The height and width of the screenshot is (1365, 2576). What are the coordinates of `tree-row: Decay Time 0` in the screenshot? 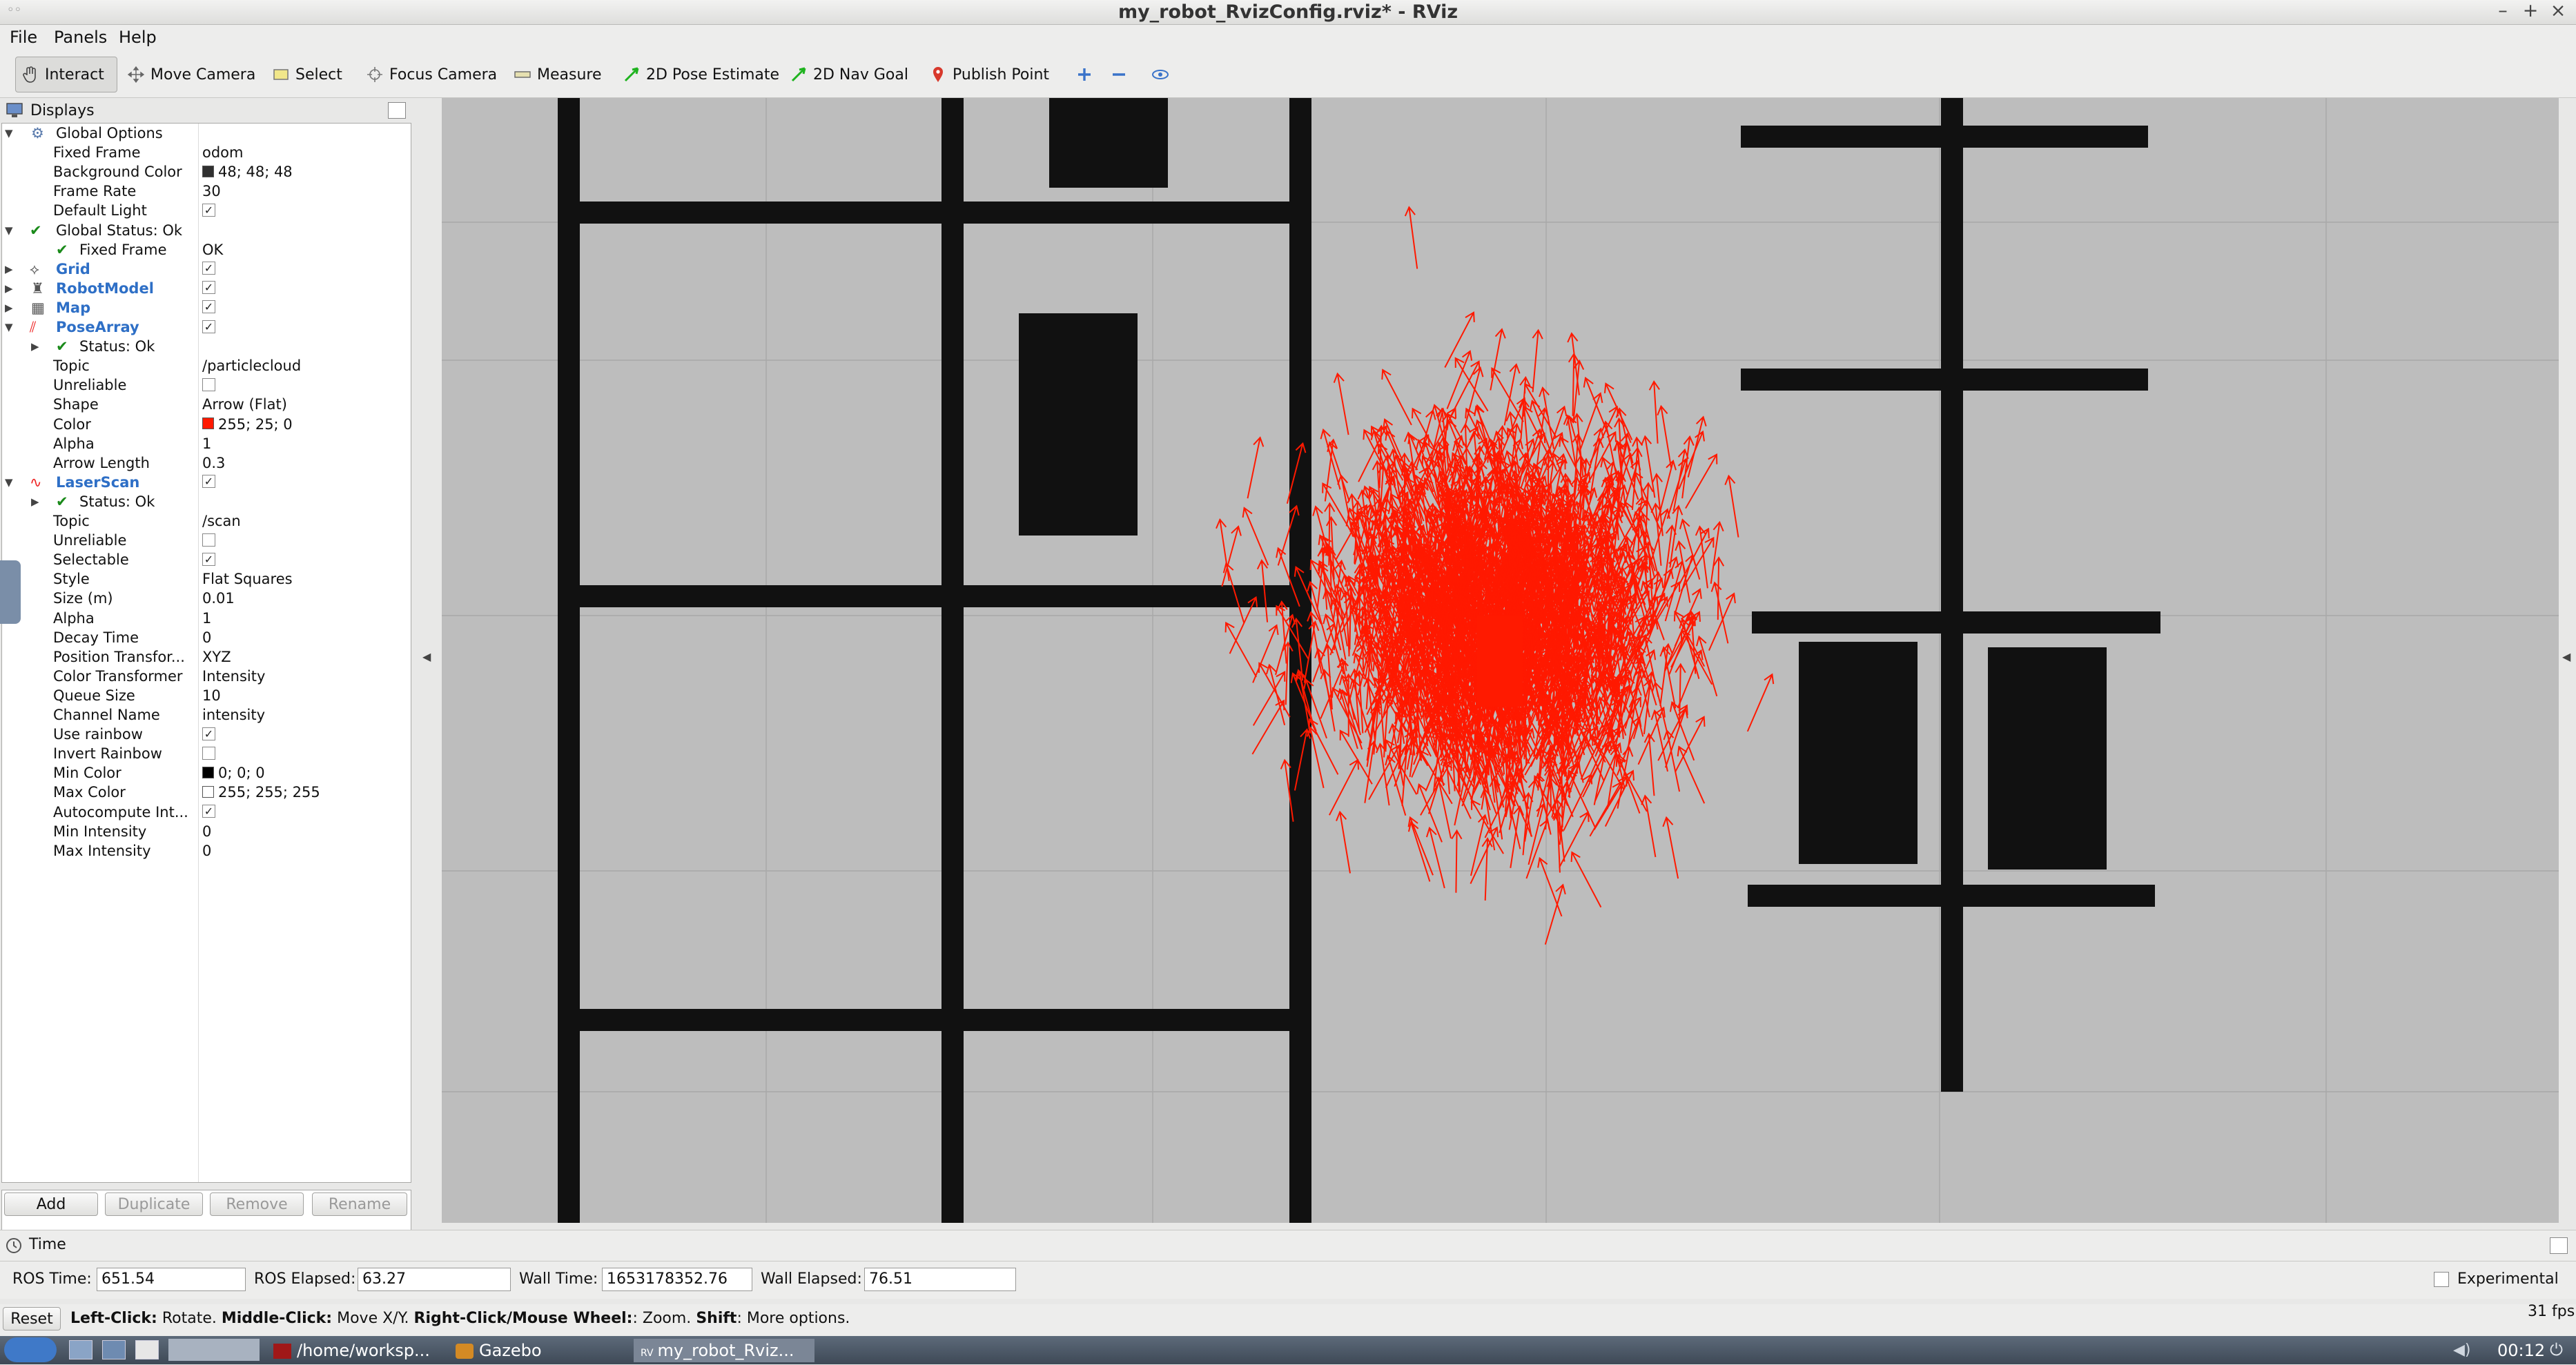 It's located at (206, 637).